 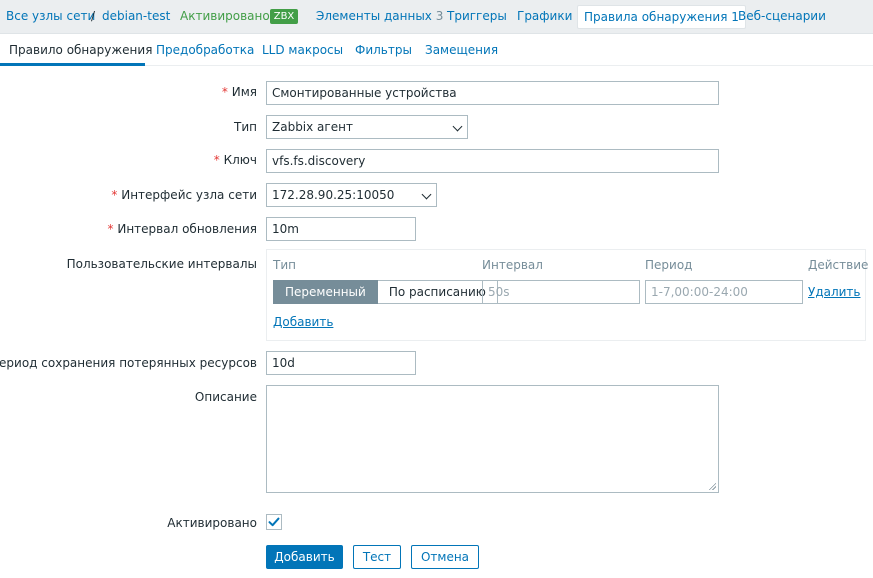 What do you see at coordinates (72, 64) in the screenshot?
I see `active-tab-indicator` at bounding box center [72, 64].